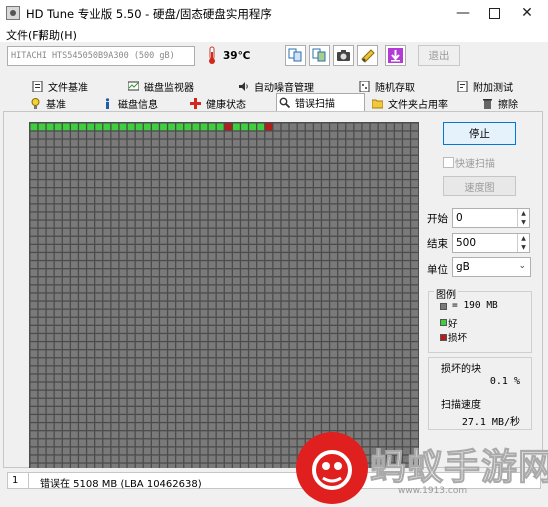 The width and height of the screenshot is (548, 507). I want to click on options-button, so click(367, 55).